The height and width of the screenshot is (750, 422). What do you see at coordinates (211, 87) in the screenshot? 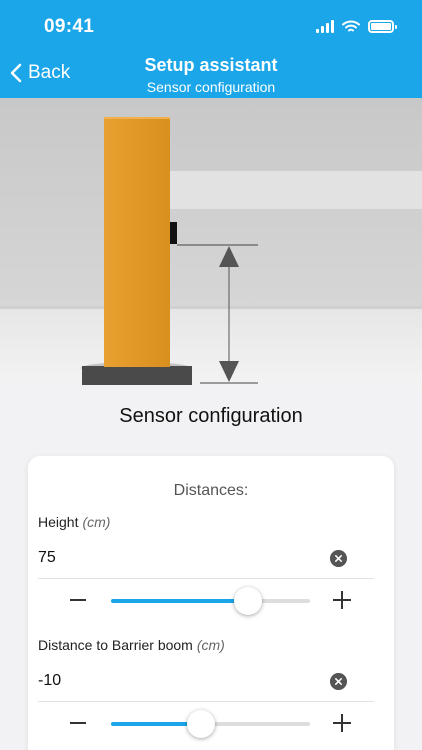
I see `nav-subtitle: Sensor configuration` at bounding box center [211, 87].